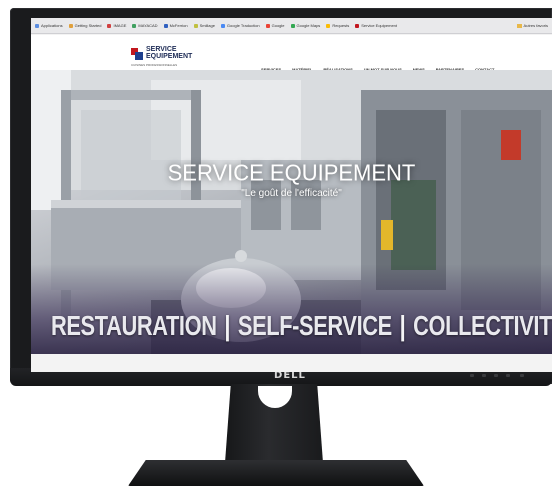  Describe the element at coordinates (337, 25) in the screenshot. I see `bookmark-item: Requests` at that location.